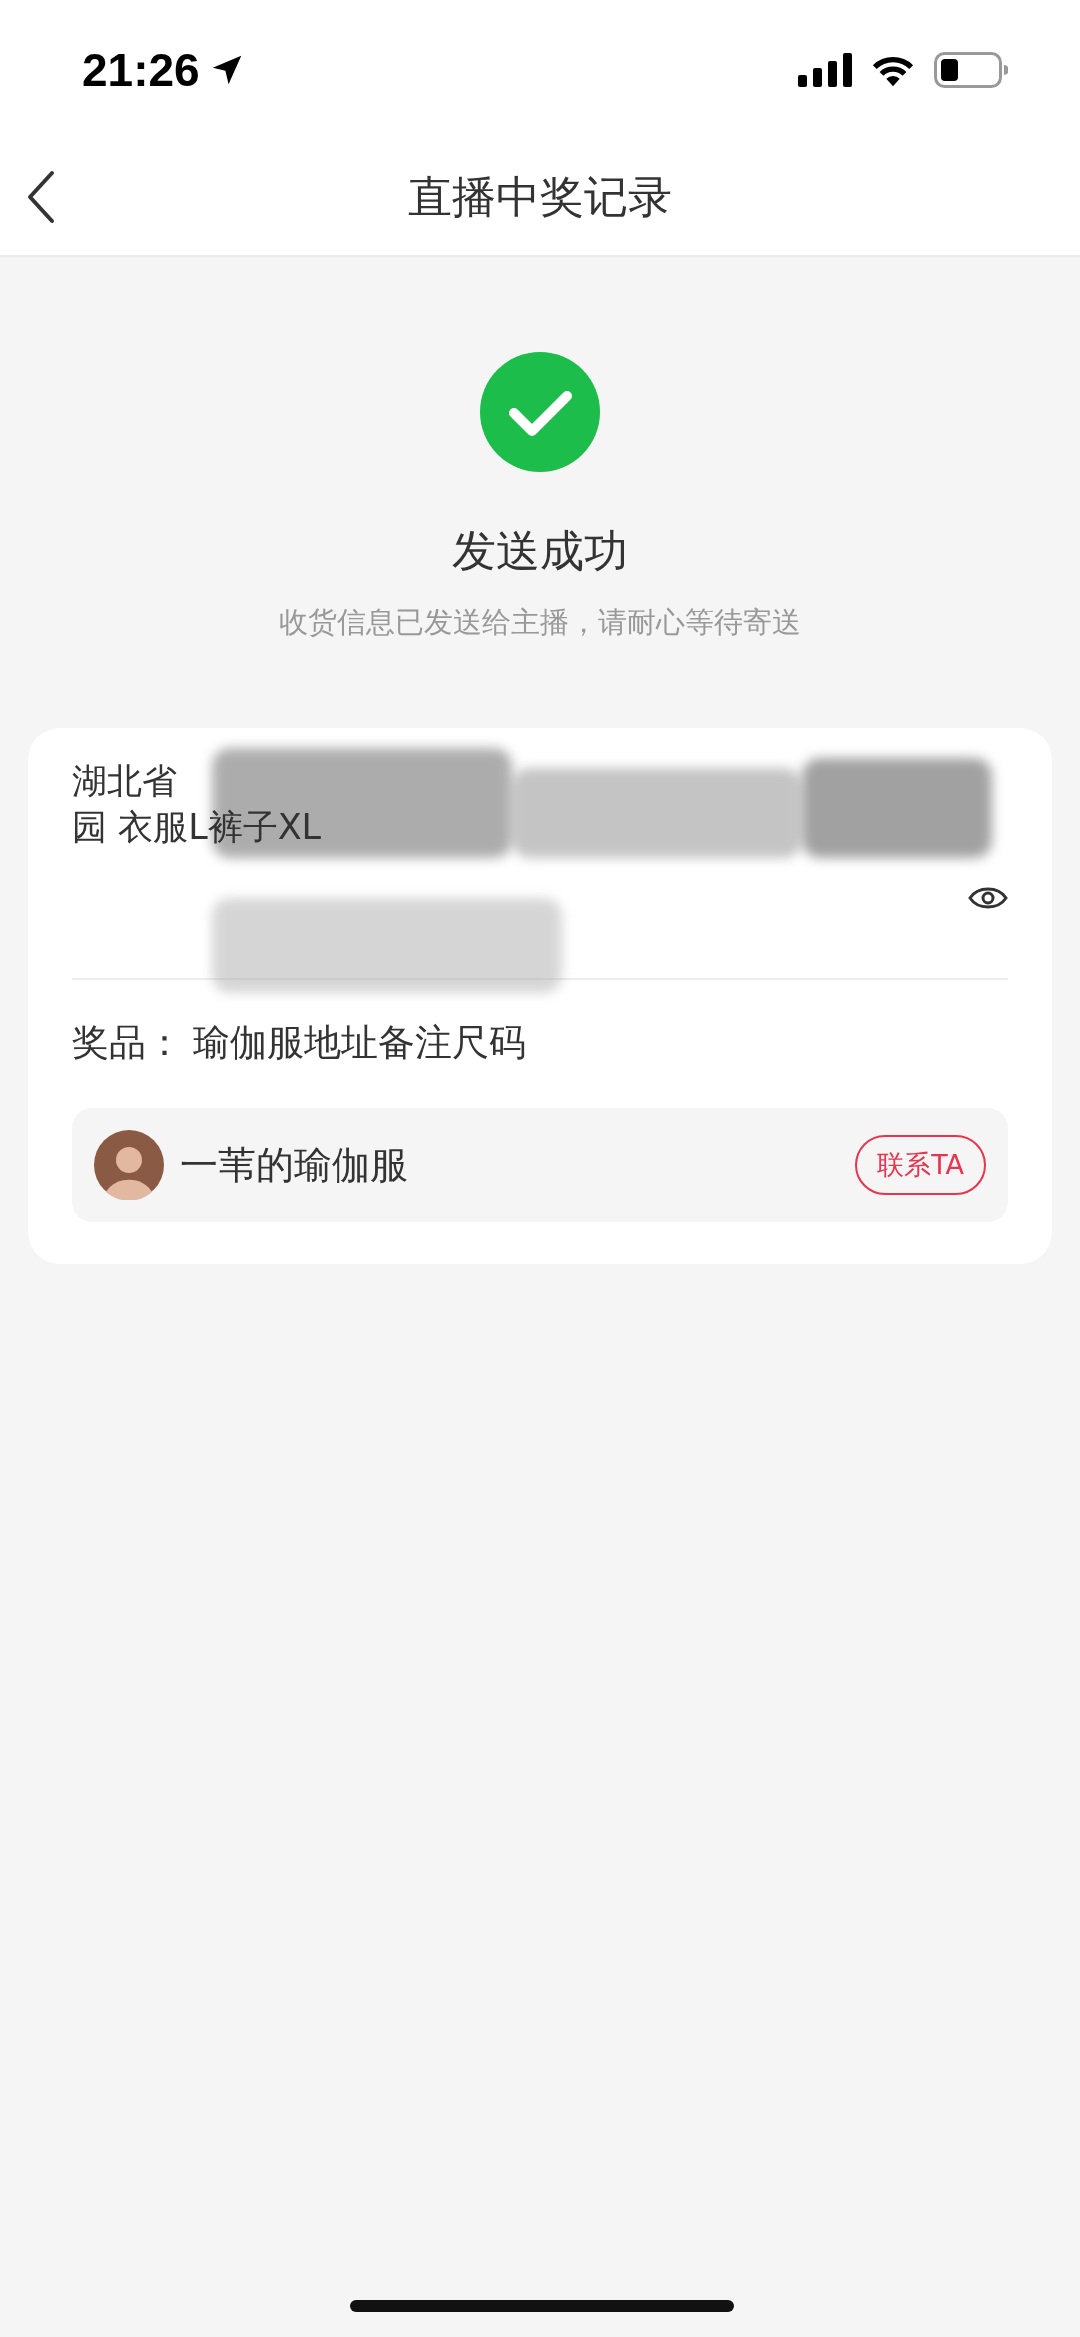  What do you see at coordinates (125, 781) in the screenshot?
I see `address-line: 湖北省` at bounding box center [125, 781].